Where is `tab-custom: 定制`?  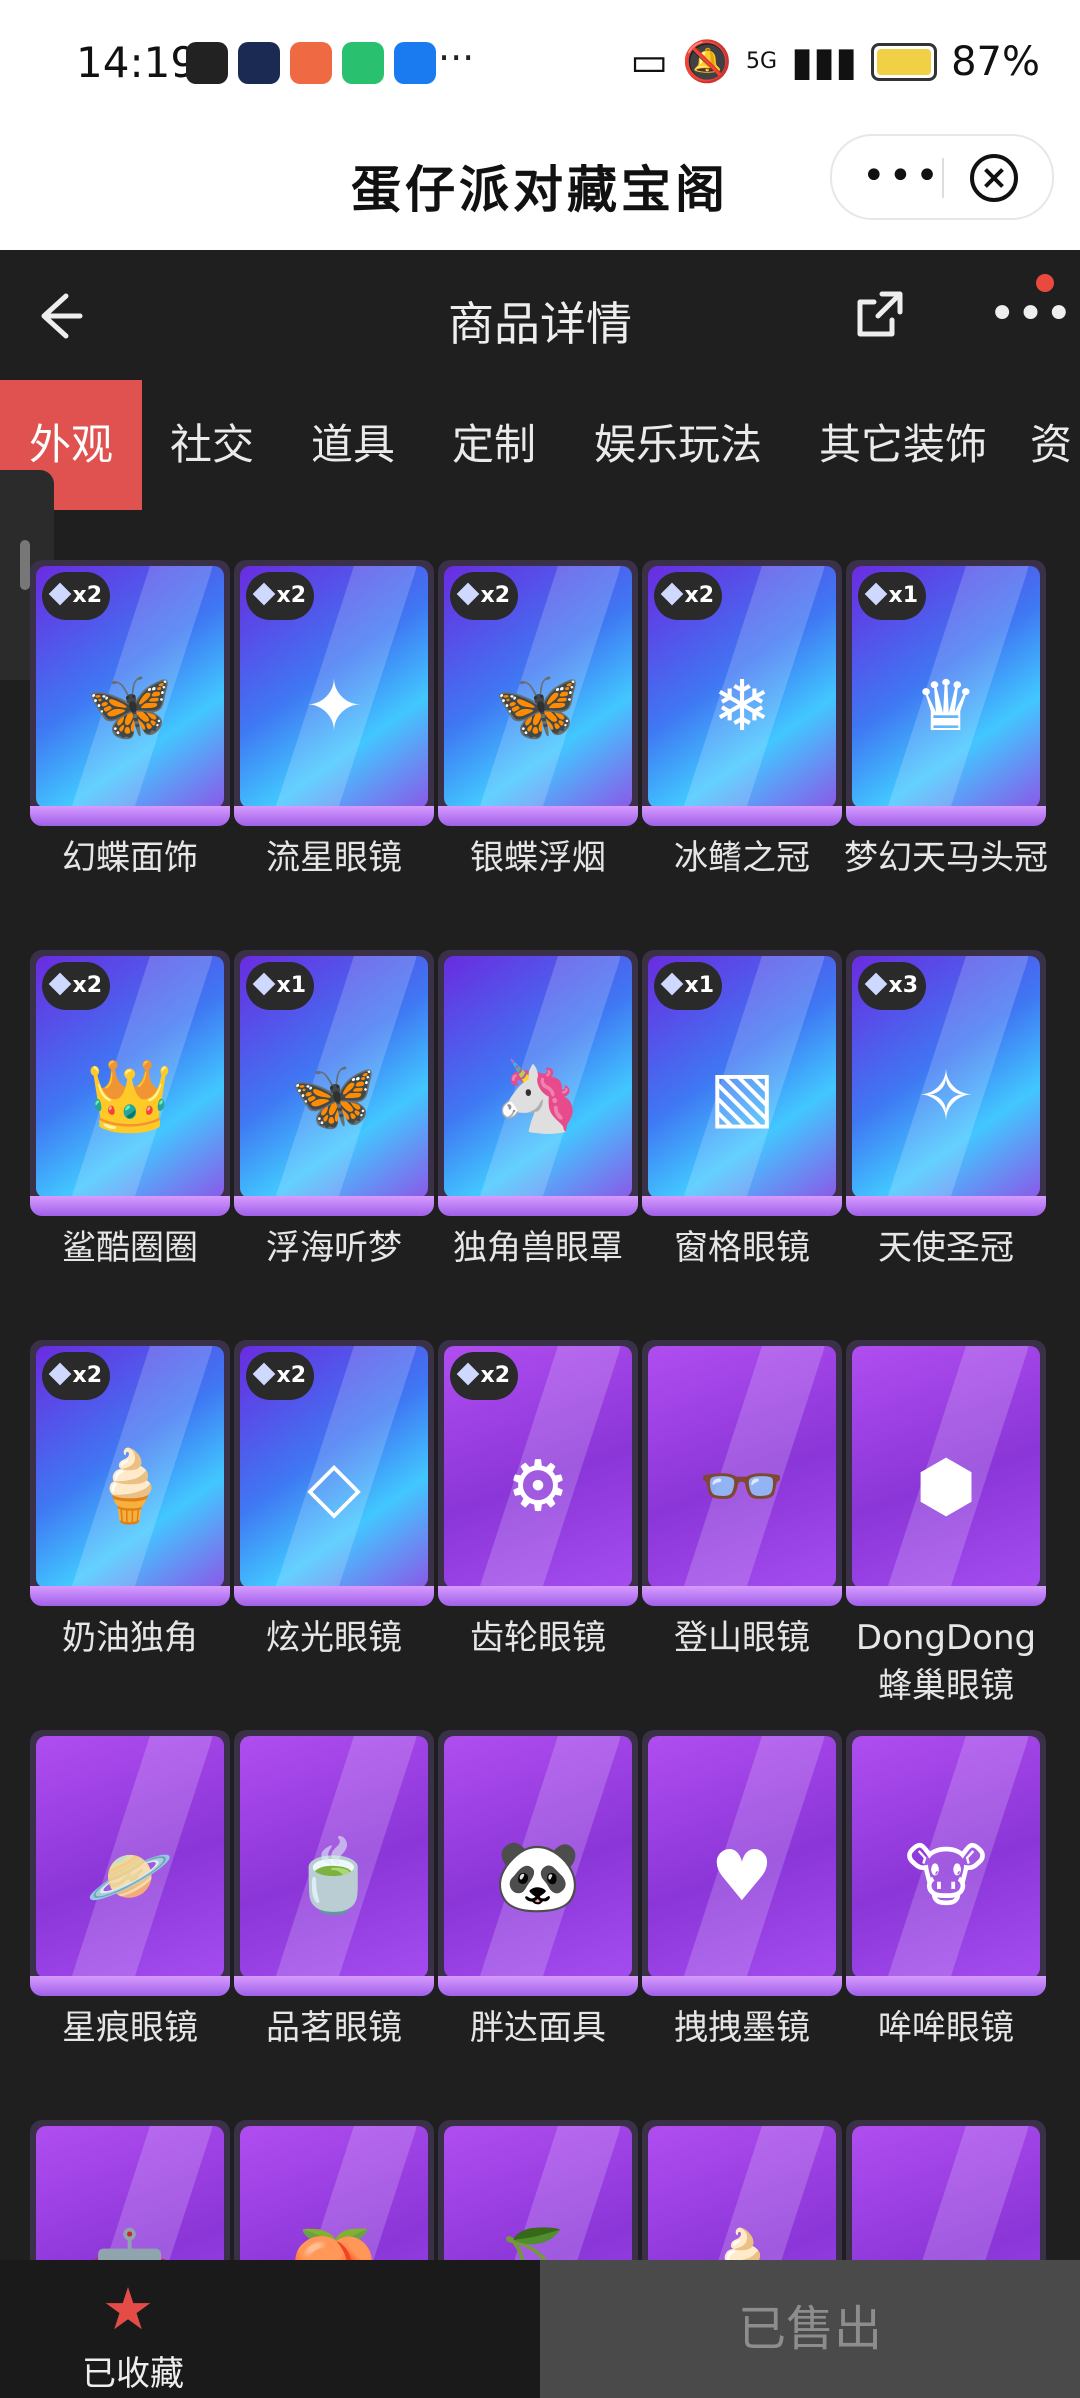
tab-custom: 定制 is located at coordinates (494, 445).